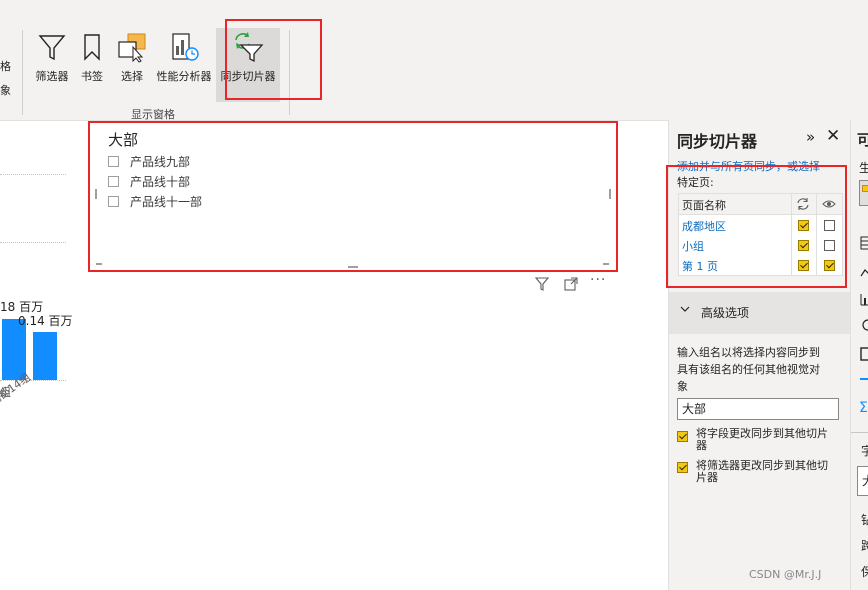 The width and height of the screenshot is (868, 590). I want to click on advanced-options-label: 高级选项, so click(725, 313).